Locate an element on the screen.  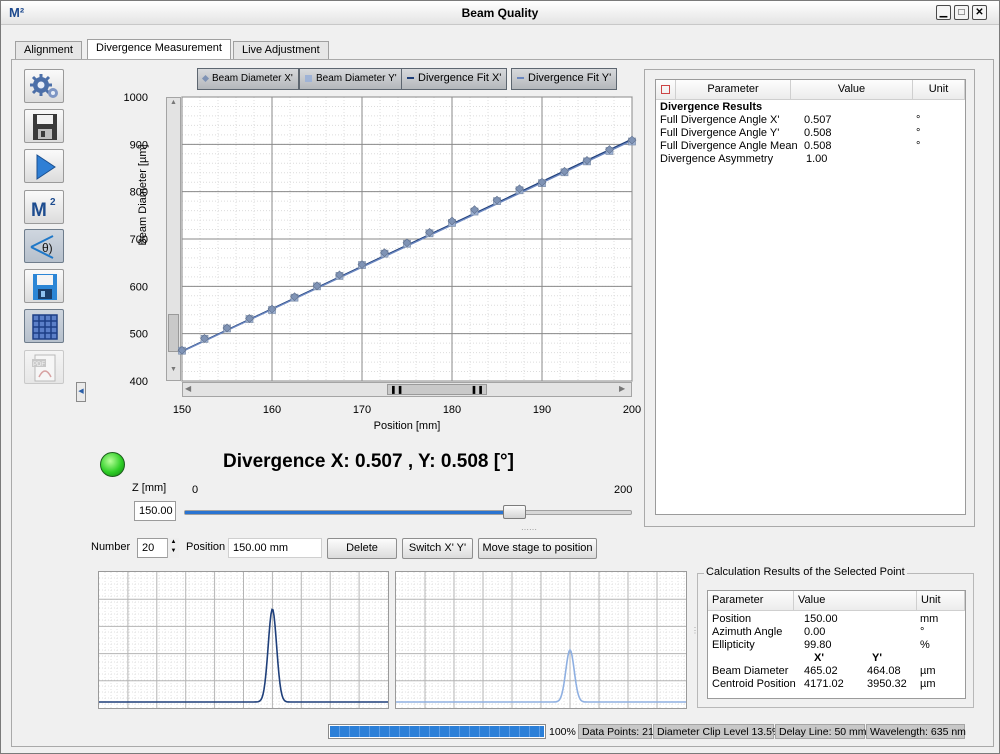
profile-plot-y is located at coordinates (541, 640).